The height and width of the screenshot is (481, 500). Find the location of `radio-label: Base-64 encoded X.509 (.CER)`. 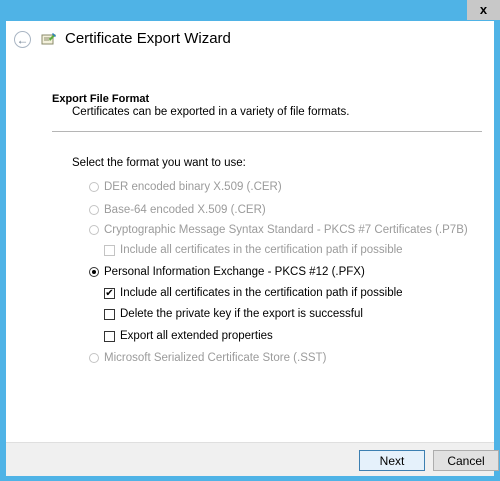

radio-label: Base-64 encoded X.509 (.CER) is located at coordinates (185, 210).